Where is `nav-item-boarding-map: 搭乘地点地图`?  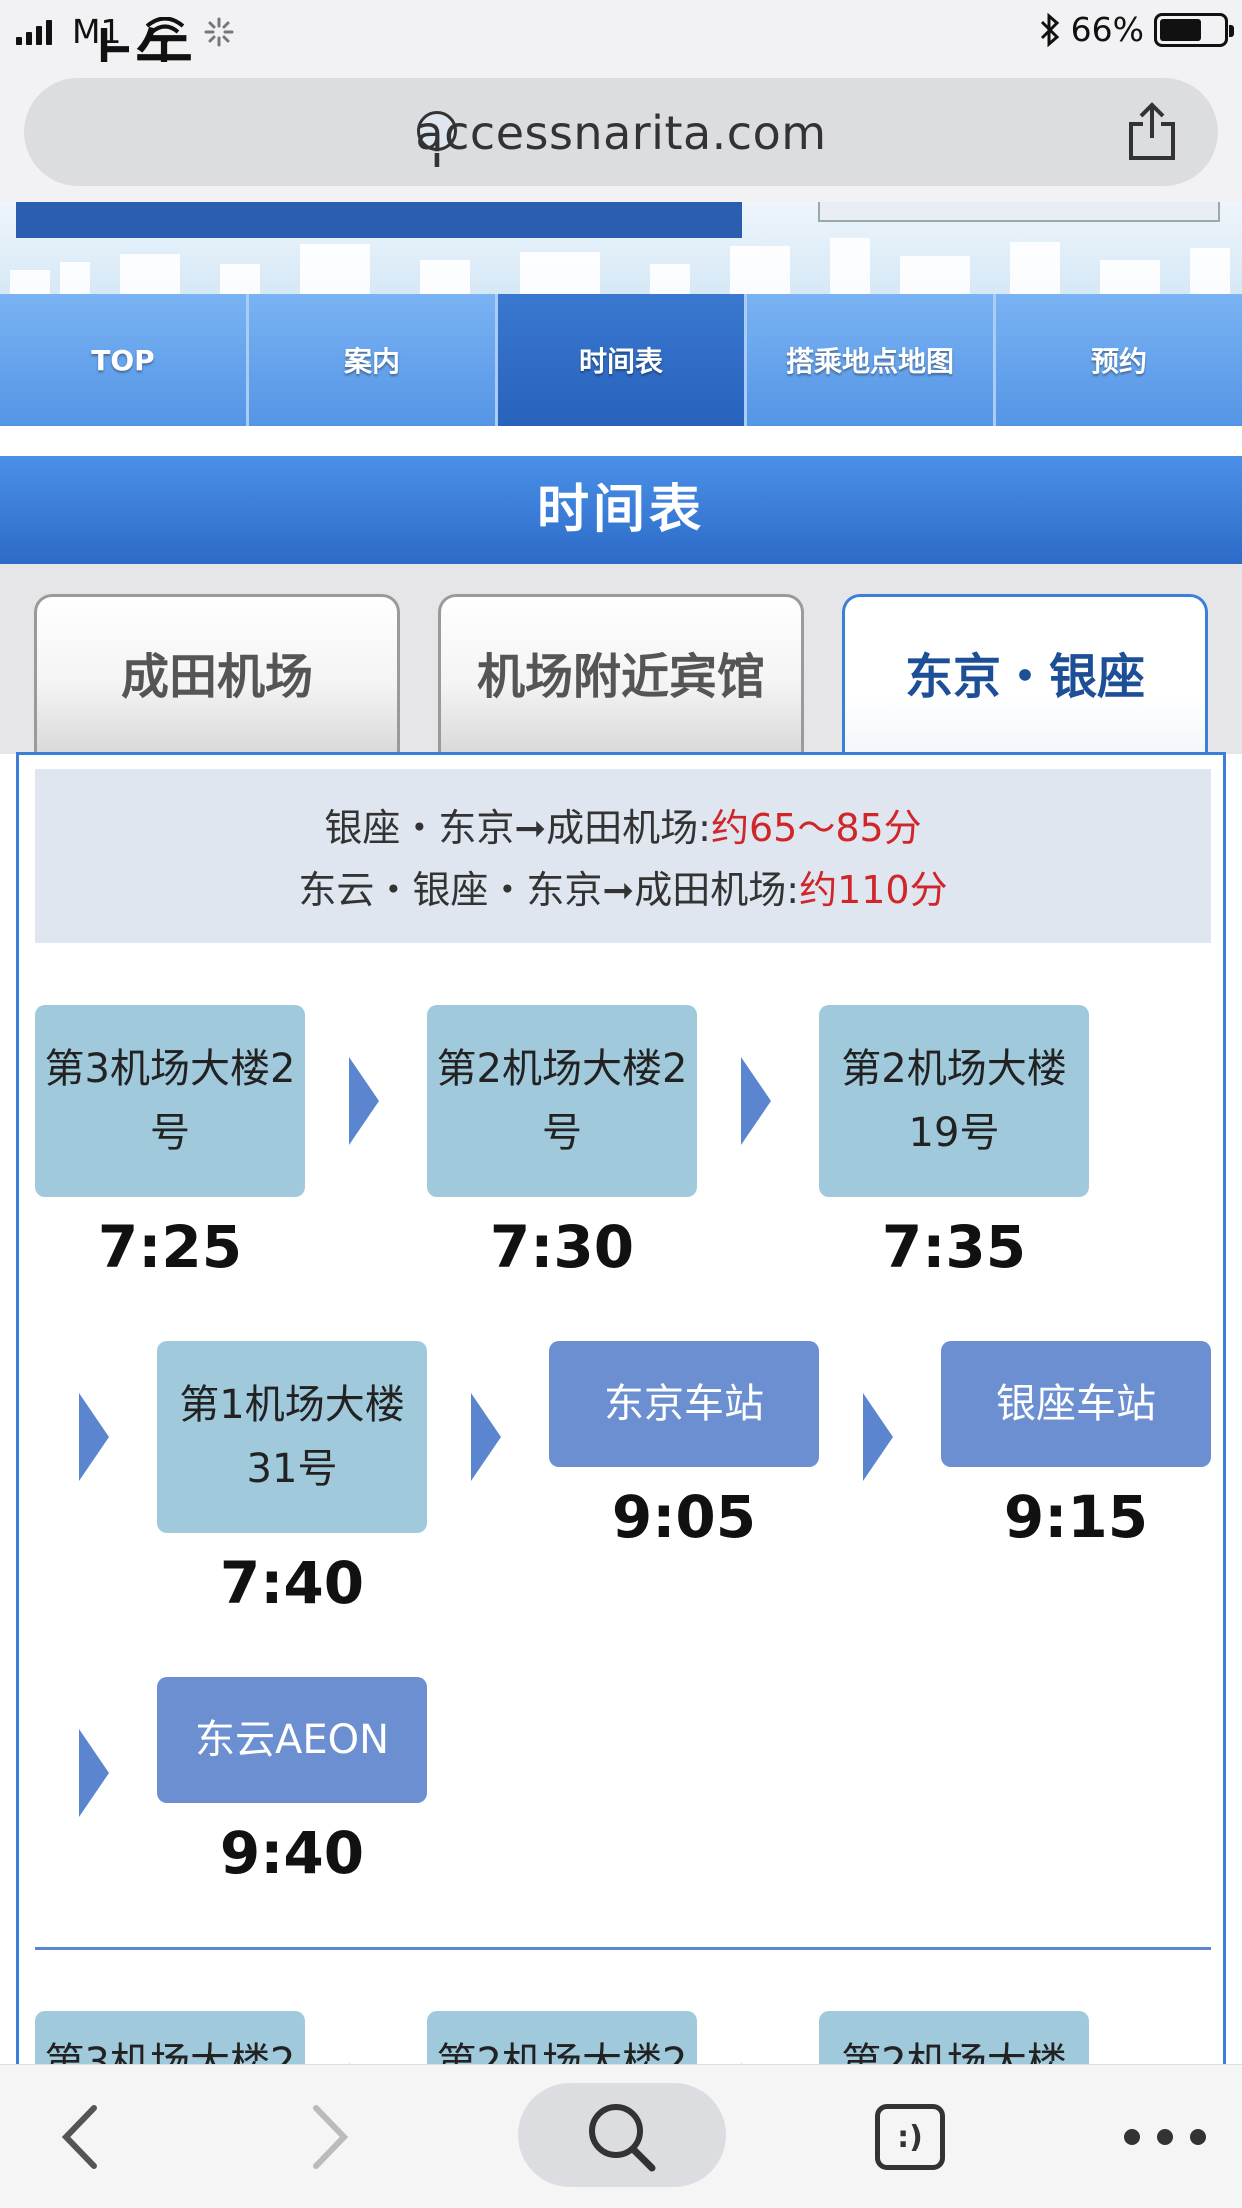
nav-item-boarding-map: 搭乘地点地图 is located at coordinates (871, 360).